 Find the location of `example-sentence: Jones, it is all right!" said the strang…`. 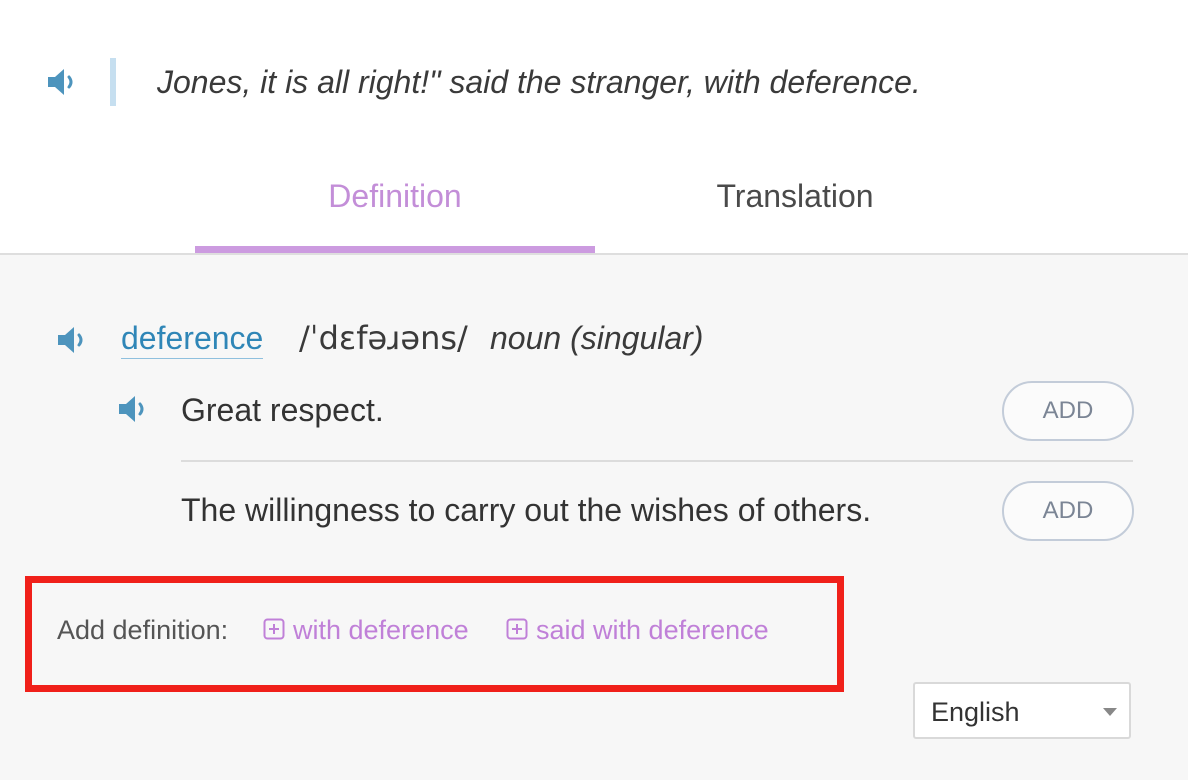

example-sentence: Jones, it is all right!" said the strang… is located at coordinates (539, 82).